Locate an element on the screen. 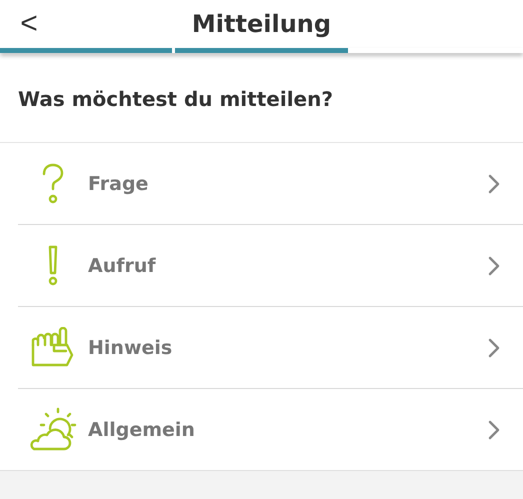  sun-cloud-icon is located at coordinates (53, 429).